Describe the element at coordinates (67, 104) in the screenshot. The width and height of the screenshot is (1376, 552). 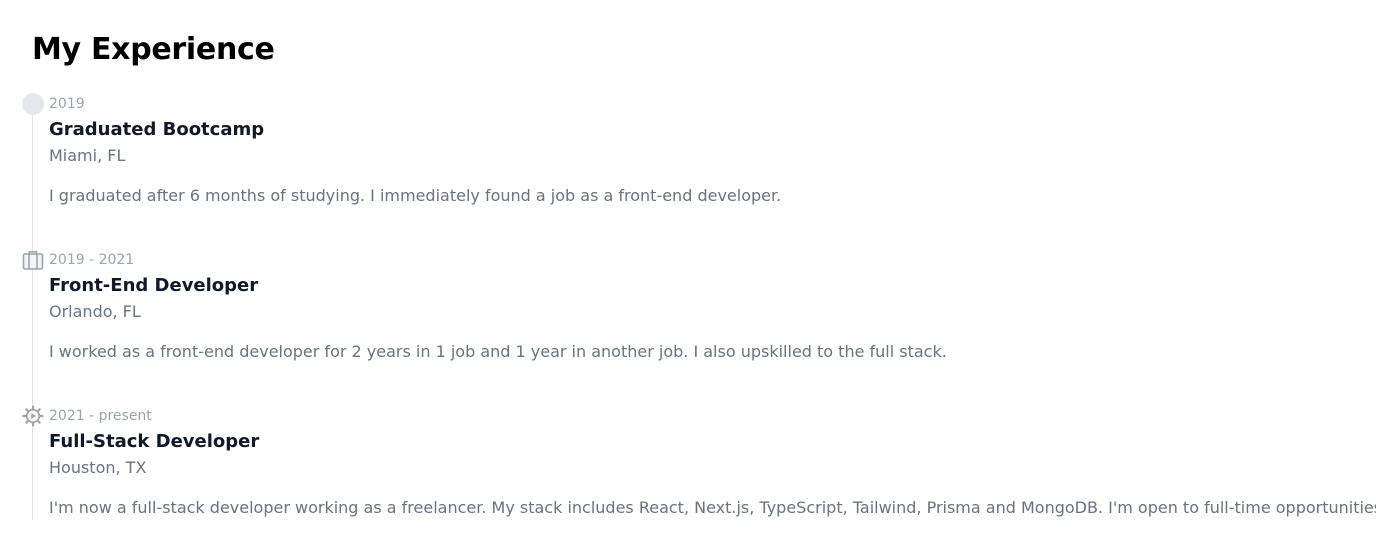
I see `item-date: 2019` at that location.